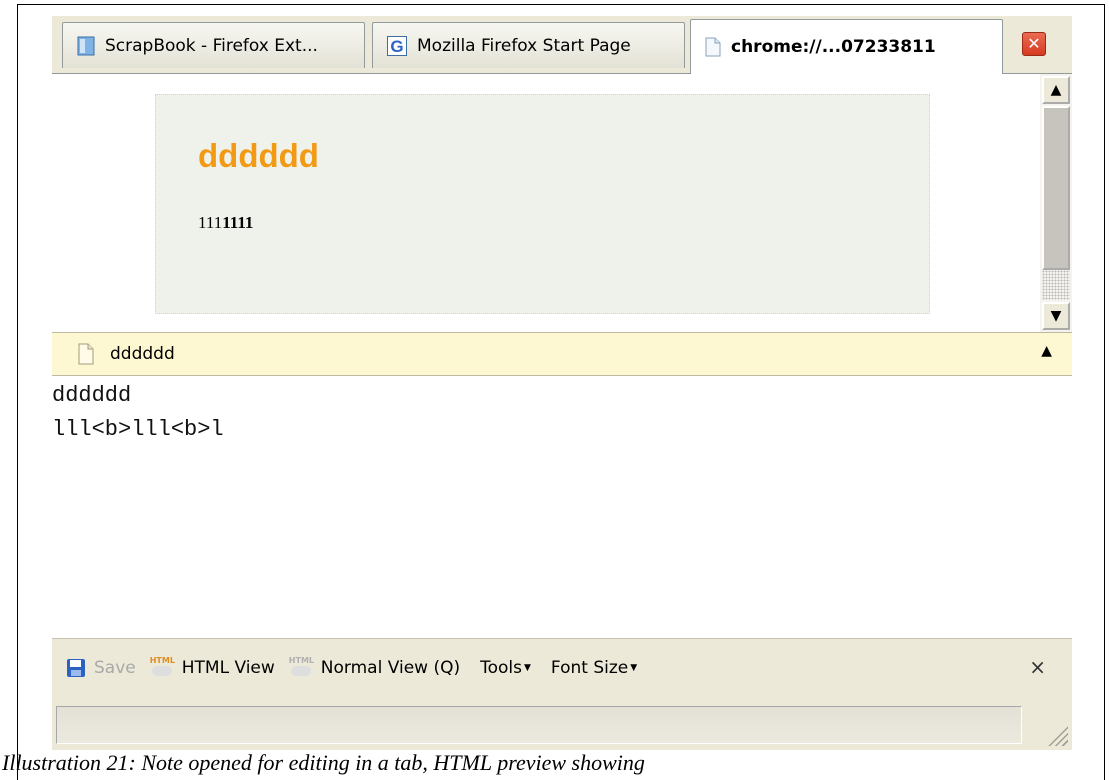 This screenshot has height=780, width=1109. What do you see at coordinates (562, 354) in the screenshot?
I see `note-header-bar: dddddd ▲` at bounding box center [562, 354].